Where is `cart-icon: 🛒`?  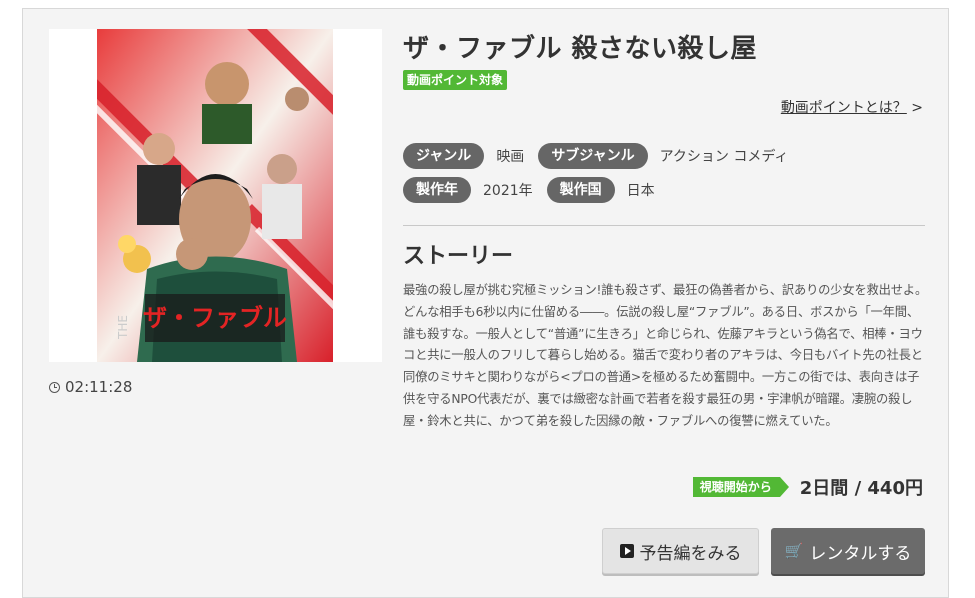
cart-icon: 🛒 is located at coordinates (794, 551).